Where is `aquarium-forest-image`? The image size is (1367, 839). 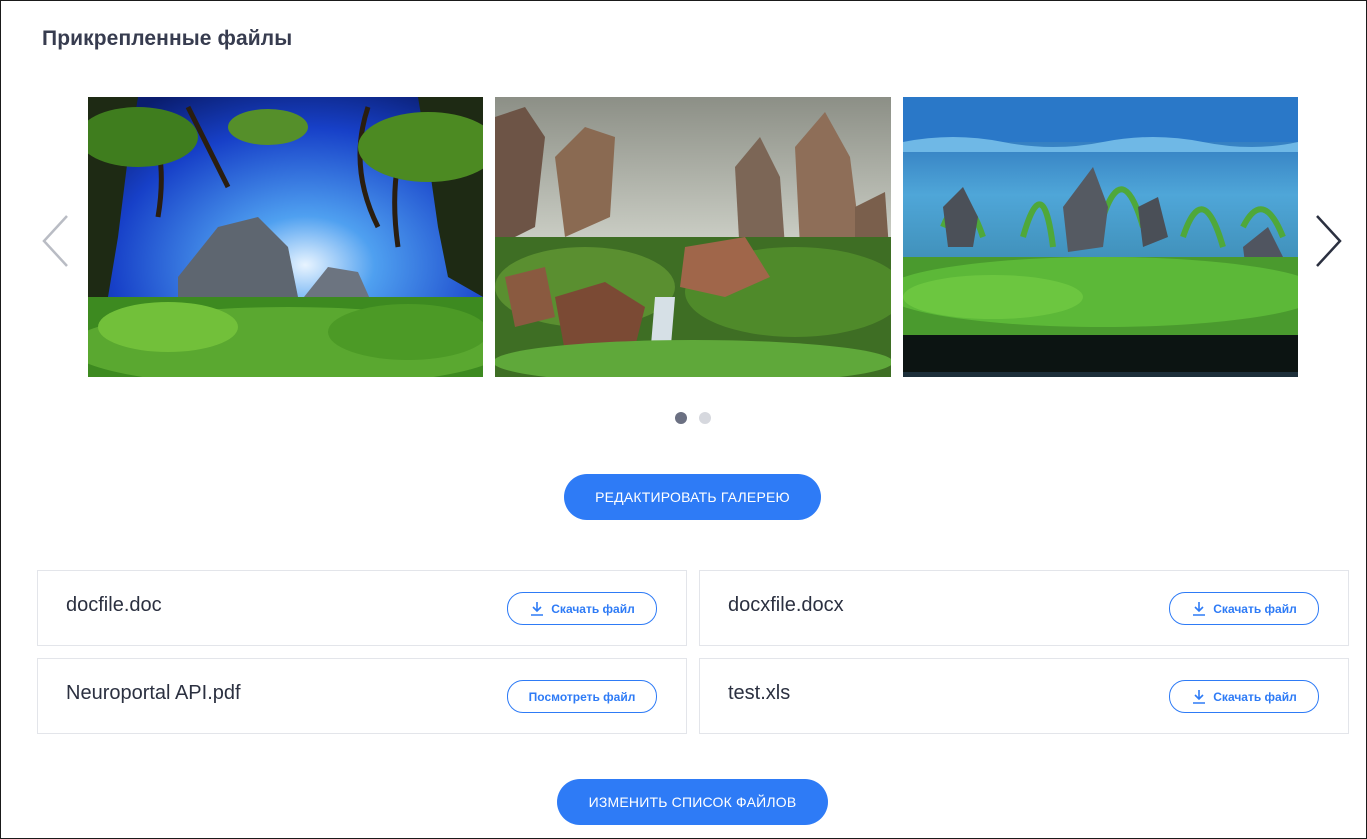 aquarium-forest-image is located at coordinates (285, 237).